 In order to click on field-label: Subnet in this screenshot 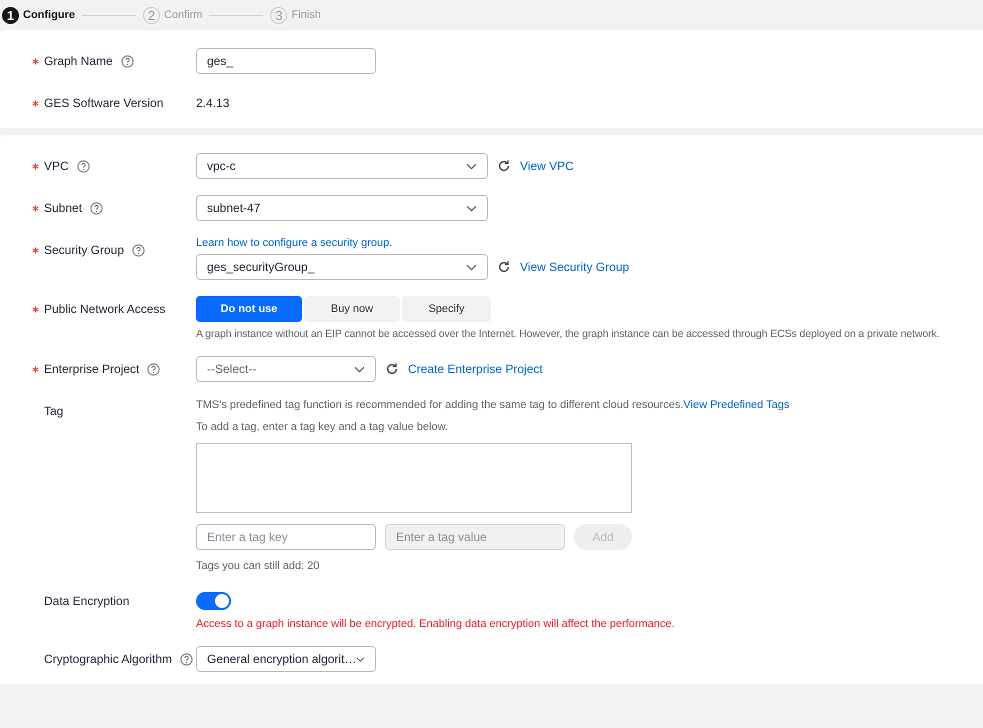, I will do `click(63, 208)`.